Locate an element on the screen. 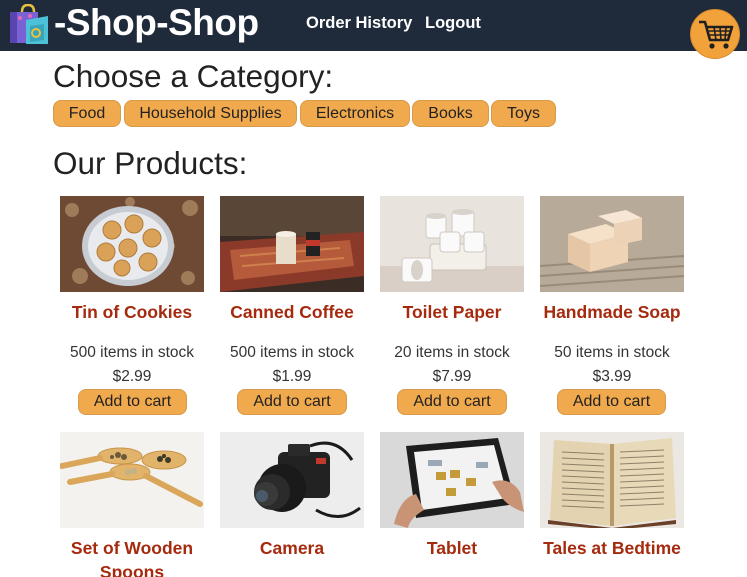 The image size is (747, 577). nav-order-history-link: Order History is located at coordinates (359, 23).